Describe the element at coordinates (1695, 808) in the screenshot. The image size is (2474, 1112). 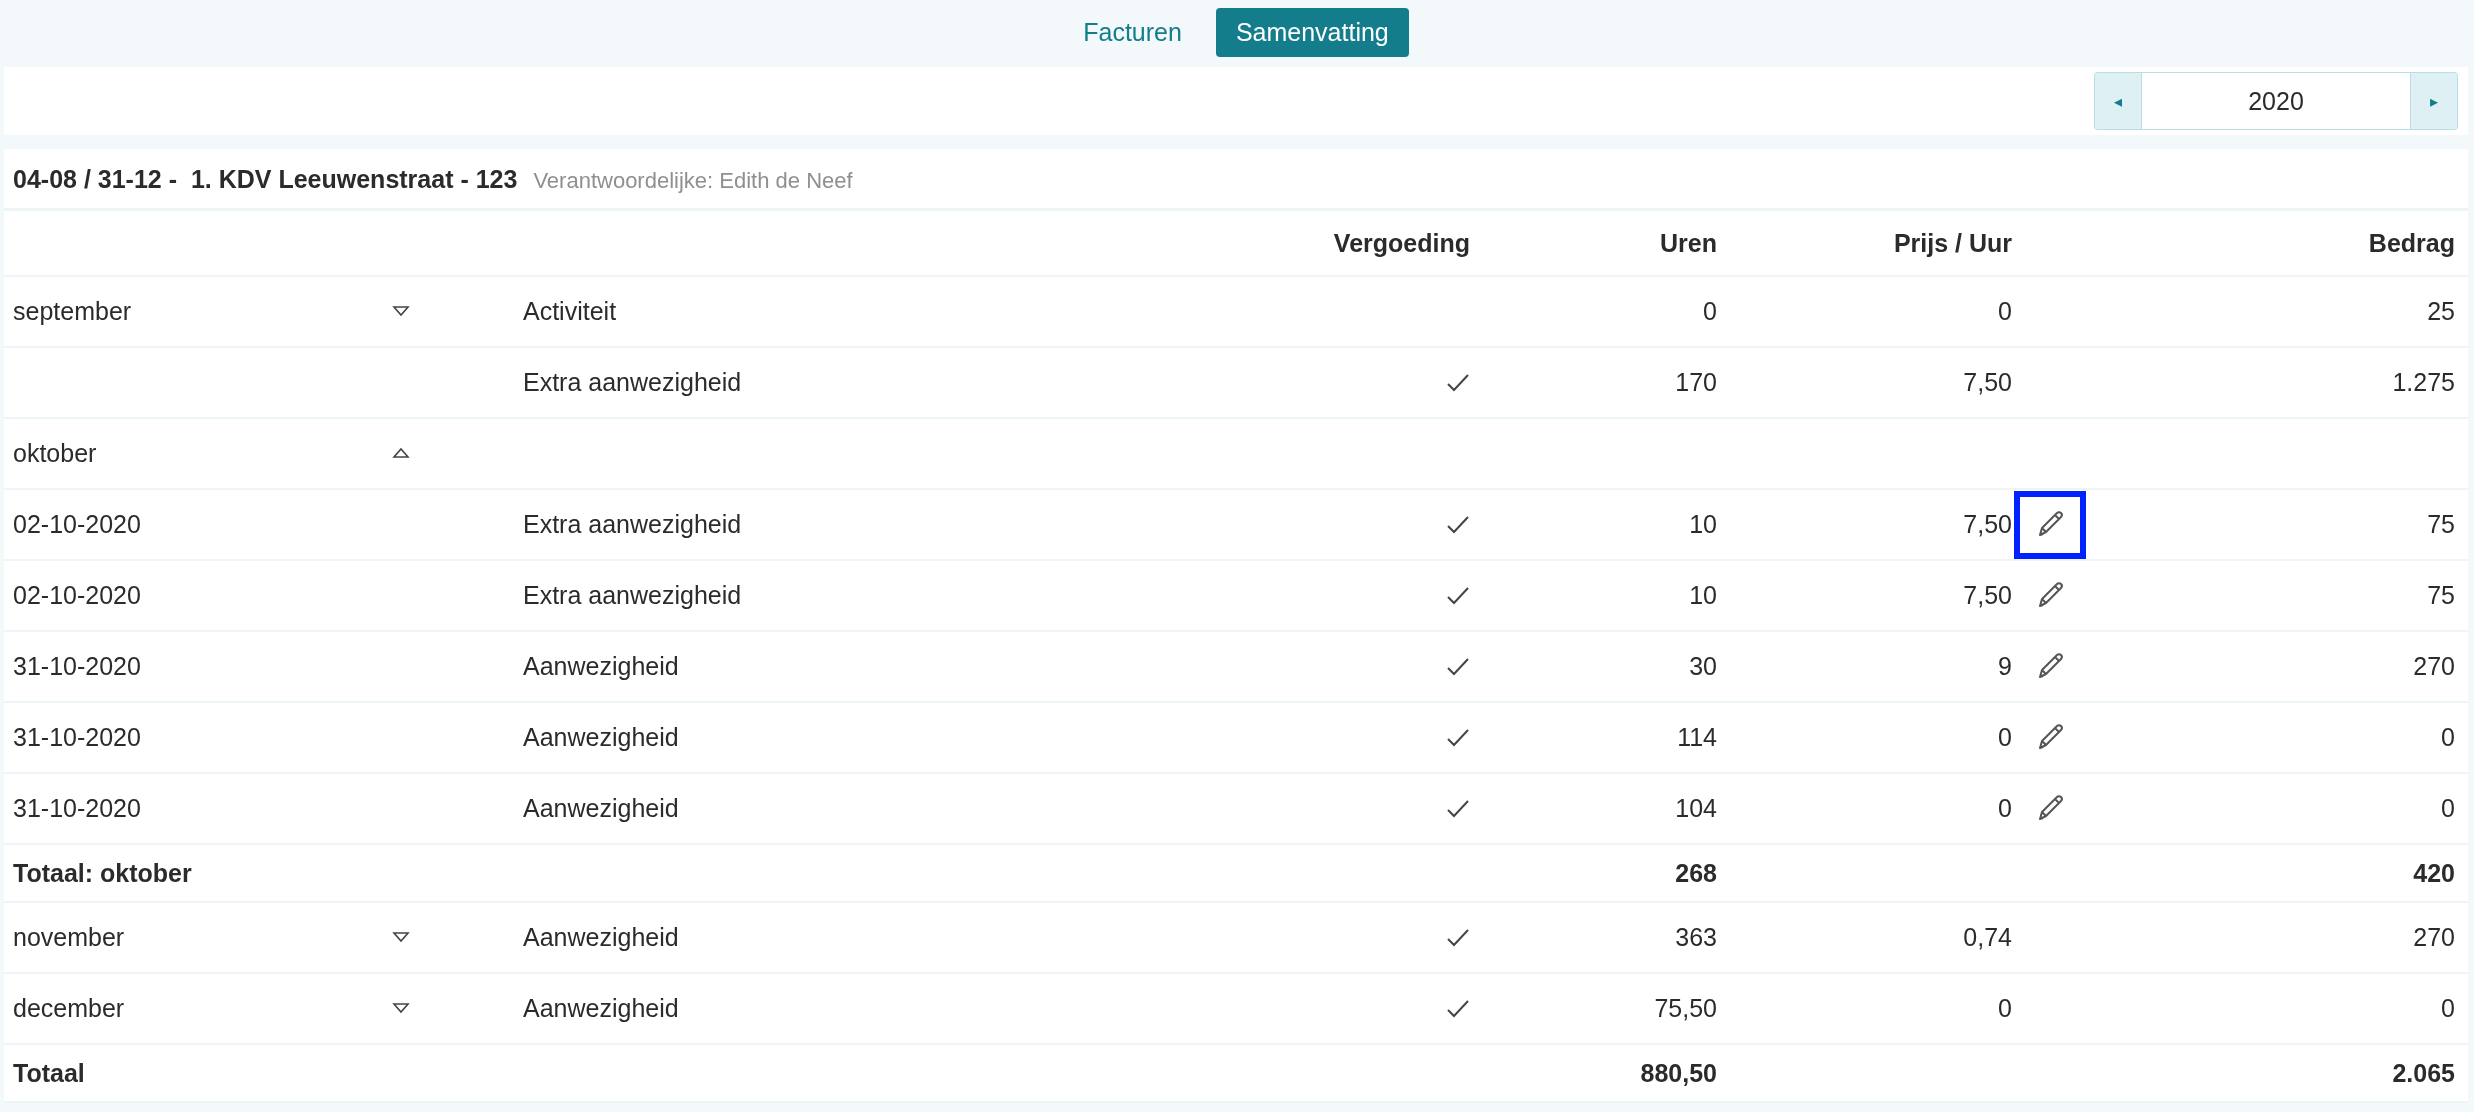
I see `hours-cell-text: 104` at that location.